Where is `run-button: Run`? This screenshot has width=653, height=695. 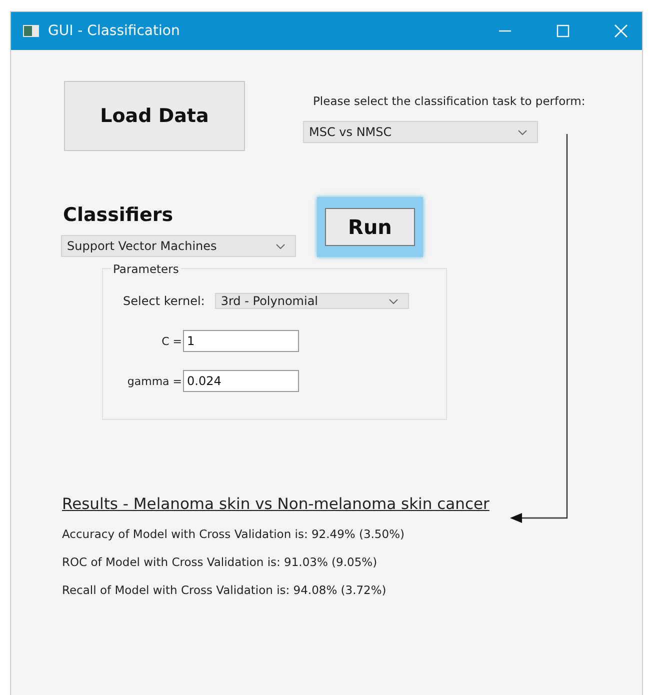 run-button: Run is located at coordinates (370, 227).